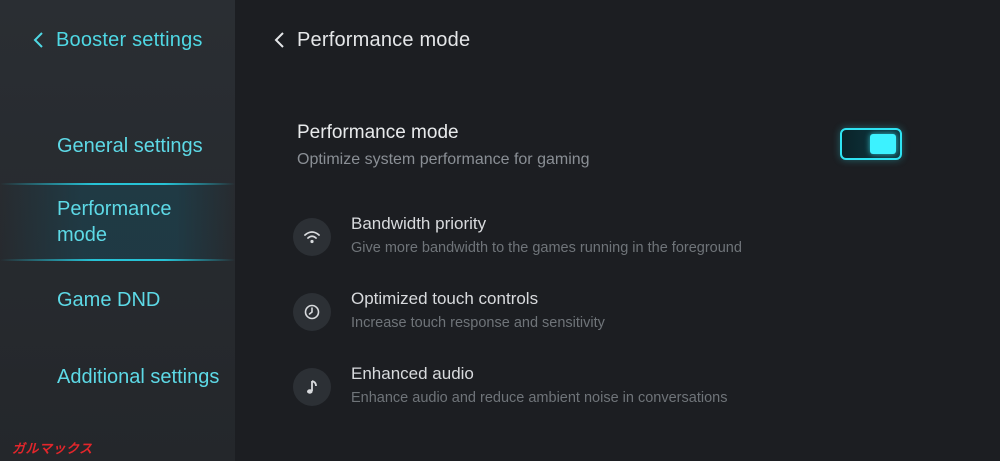 Image resolution: width=1000 pixels, height=461 pixels. Describe the element at coordinates (130, 146) in the screenshot. I see `sidebar-item-label: General settings` at that location.